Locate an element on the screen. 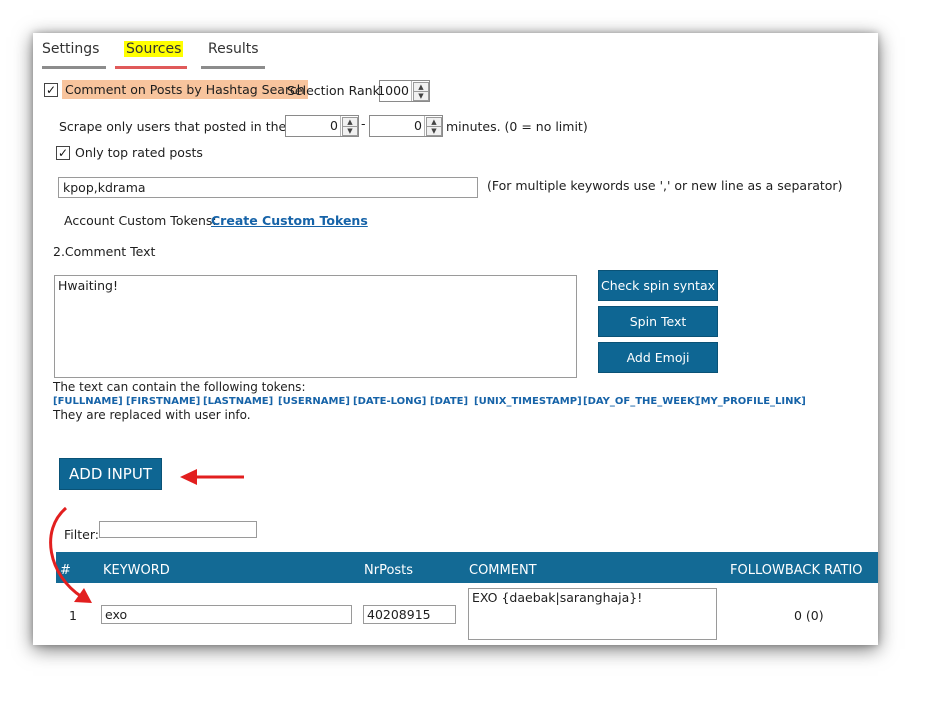 The width and height of the screenshot is (942, 710). annotation-overlay is located at coordinates (146, 536).